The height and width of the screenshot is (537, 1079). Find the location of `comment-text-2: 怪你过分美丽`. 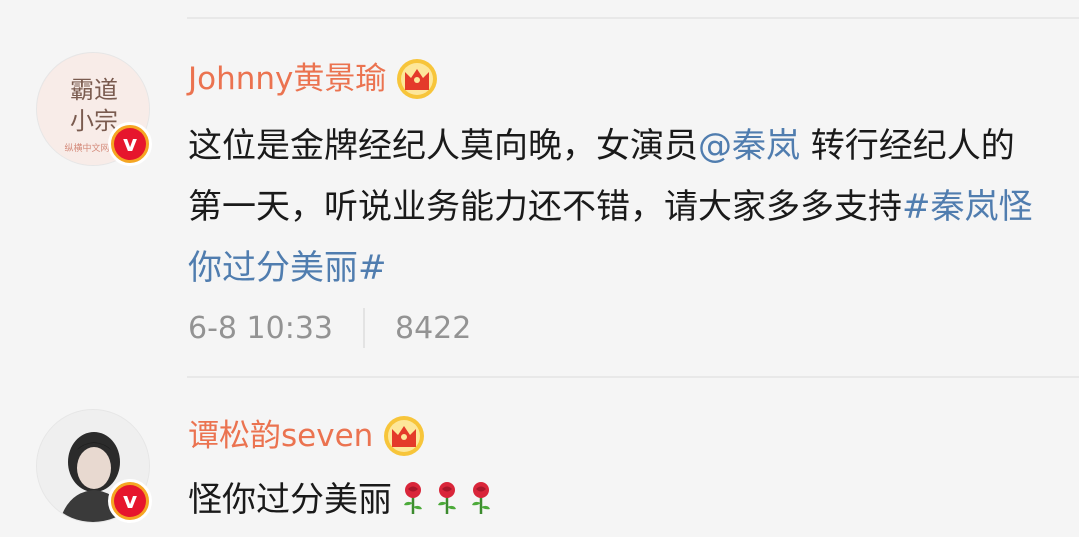

comment-text-2: 怪你过分美丽 is located at coordinates (618, 500).